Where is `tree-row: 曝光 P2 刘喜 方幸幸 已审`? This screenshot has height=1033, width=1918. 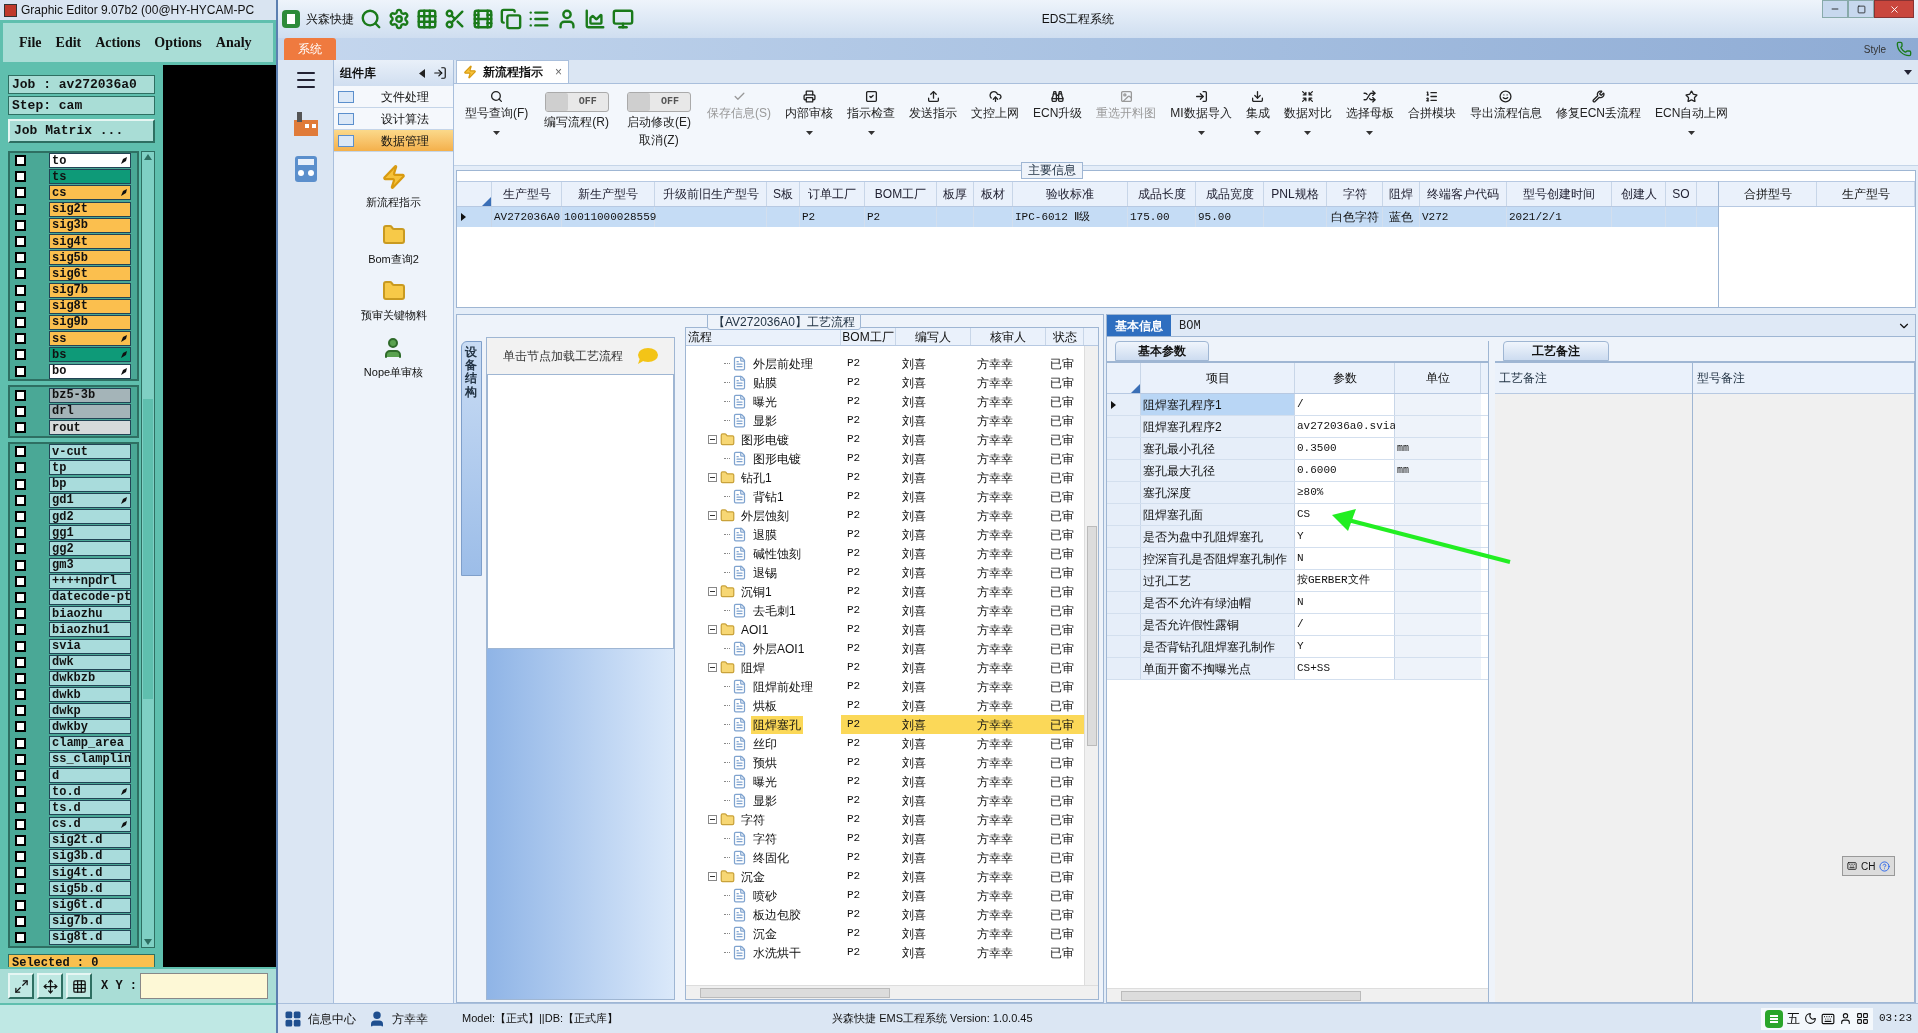 tree-row: 曝光 P2 刘喜 方幸幸 已审 is located at coordinates (885, 781).